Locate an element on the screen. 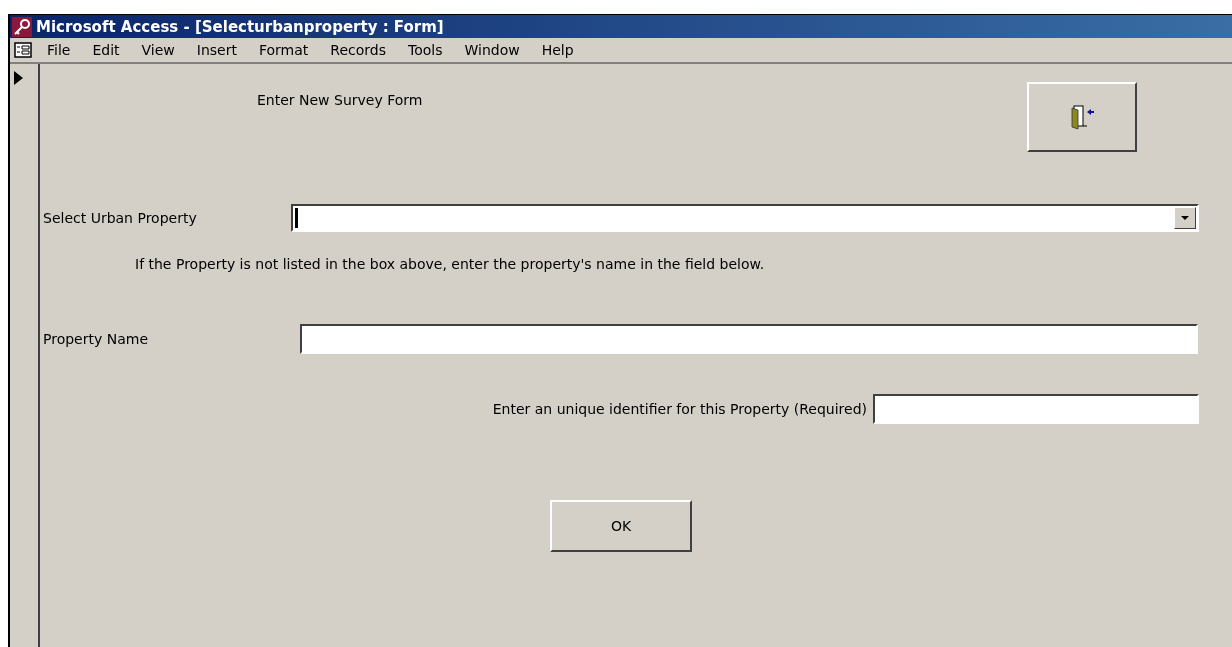 The height and width of the screenshot is (647, 1232). exit-button is located at coordinates (1082, 117).